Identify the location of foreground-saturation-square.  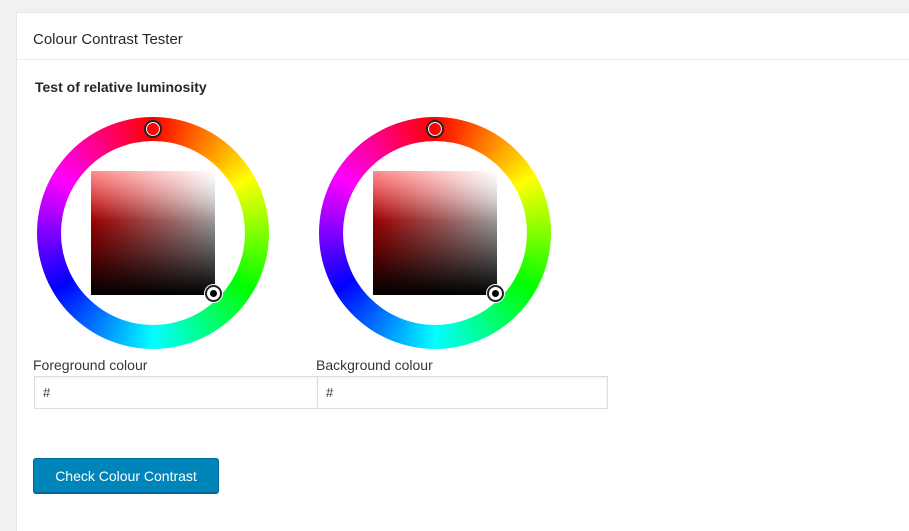
(153, 233).